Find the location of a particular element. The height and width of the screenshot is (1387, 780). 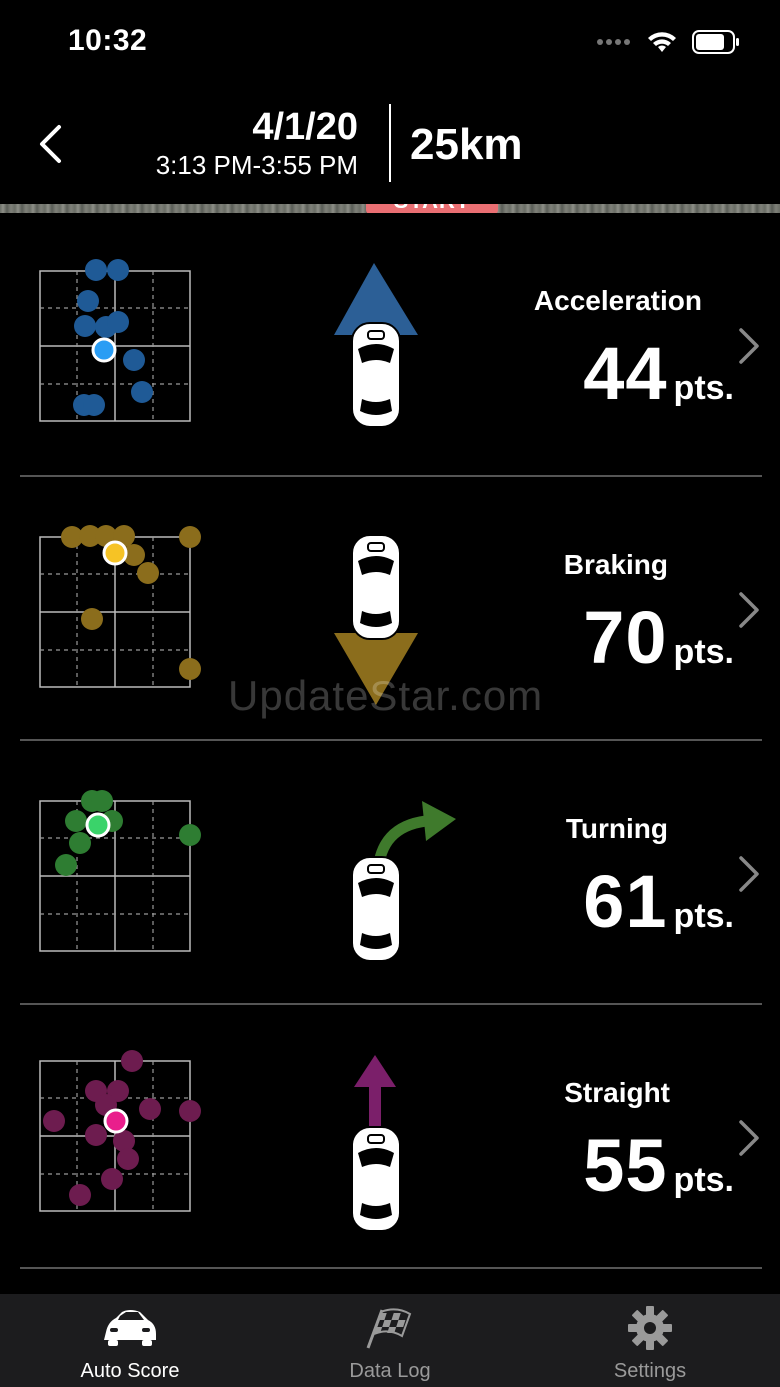

straight-scatter-plot is located at coordinates (120, 1131).